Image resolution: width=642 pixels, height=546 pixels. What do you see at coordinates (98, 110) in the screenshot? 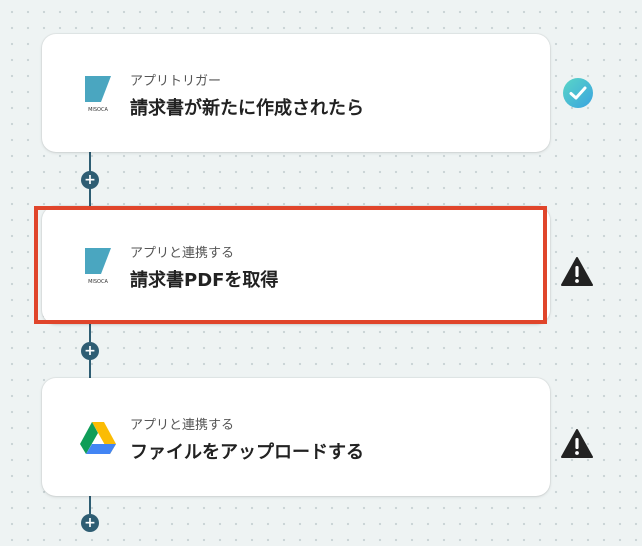
I see `svg-text: MISOCA` at bounding box center [98, 110].